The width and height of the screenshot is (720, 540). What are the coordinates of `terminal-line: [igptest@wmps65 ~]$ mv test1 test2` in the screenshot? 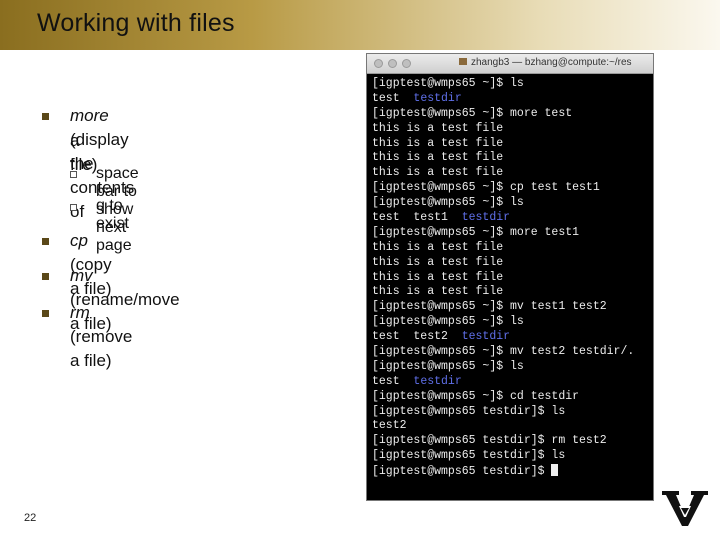 It's located at (489, 307).